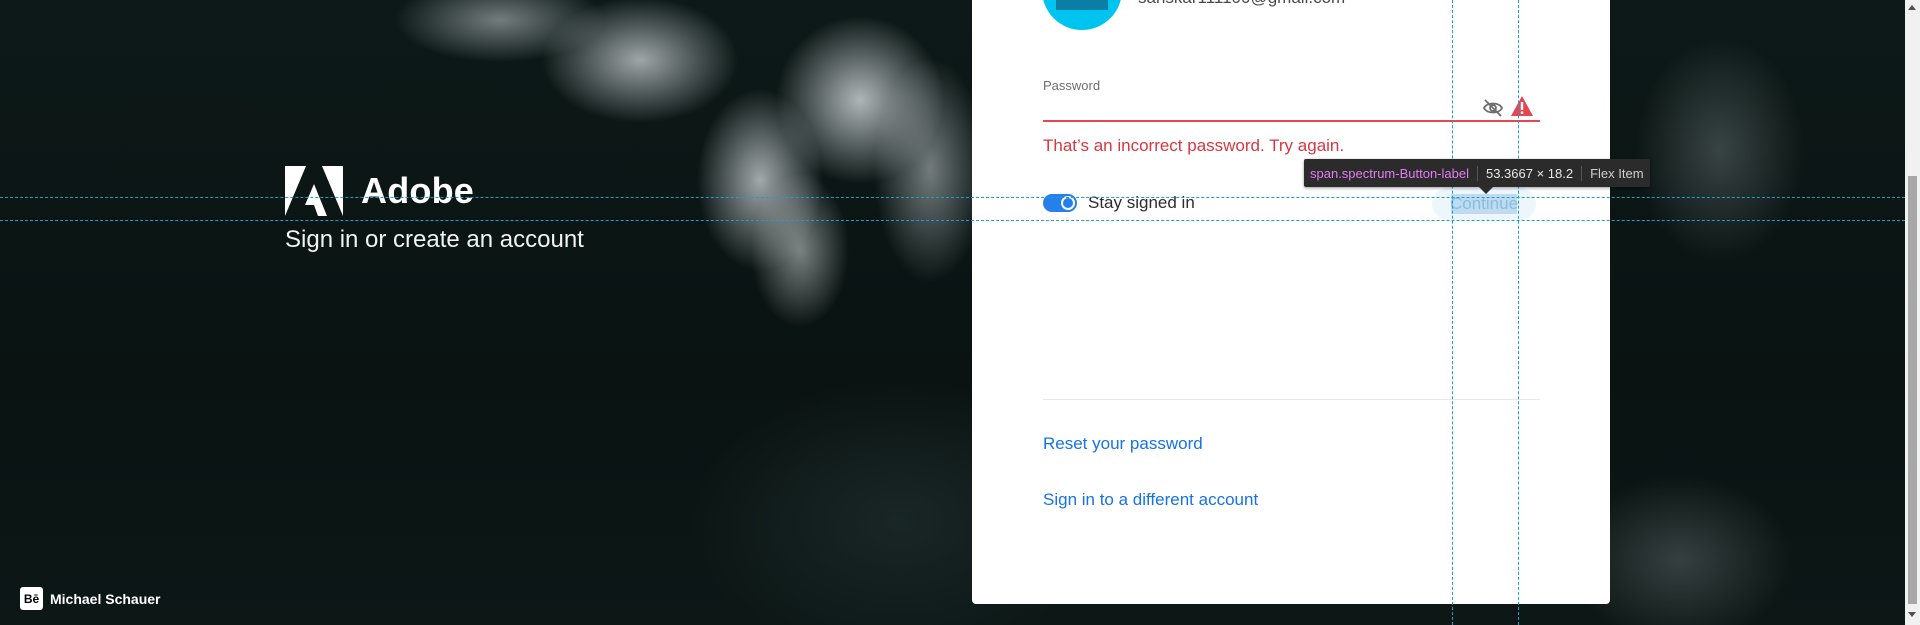 Image resolution: width=1920 pixels, height=625 pixels. What do you see at coordinates (1072, 85) in the screenshot?
I see `password-label: Password` at bounding box center [1072, 85].